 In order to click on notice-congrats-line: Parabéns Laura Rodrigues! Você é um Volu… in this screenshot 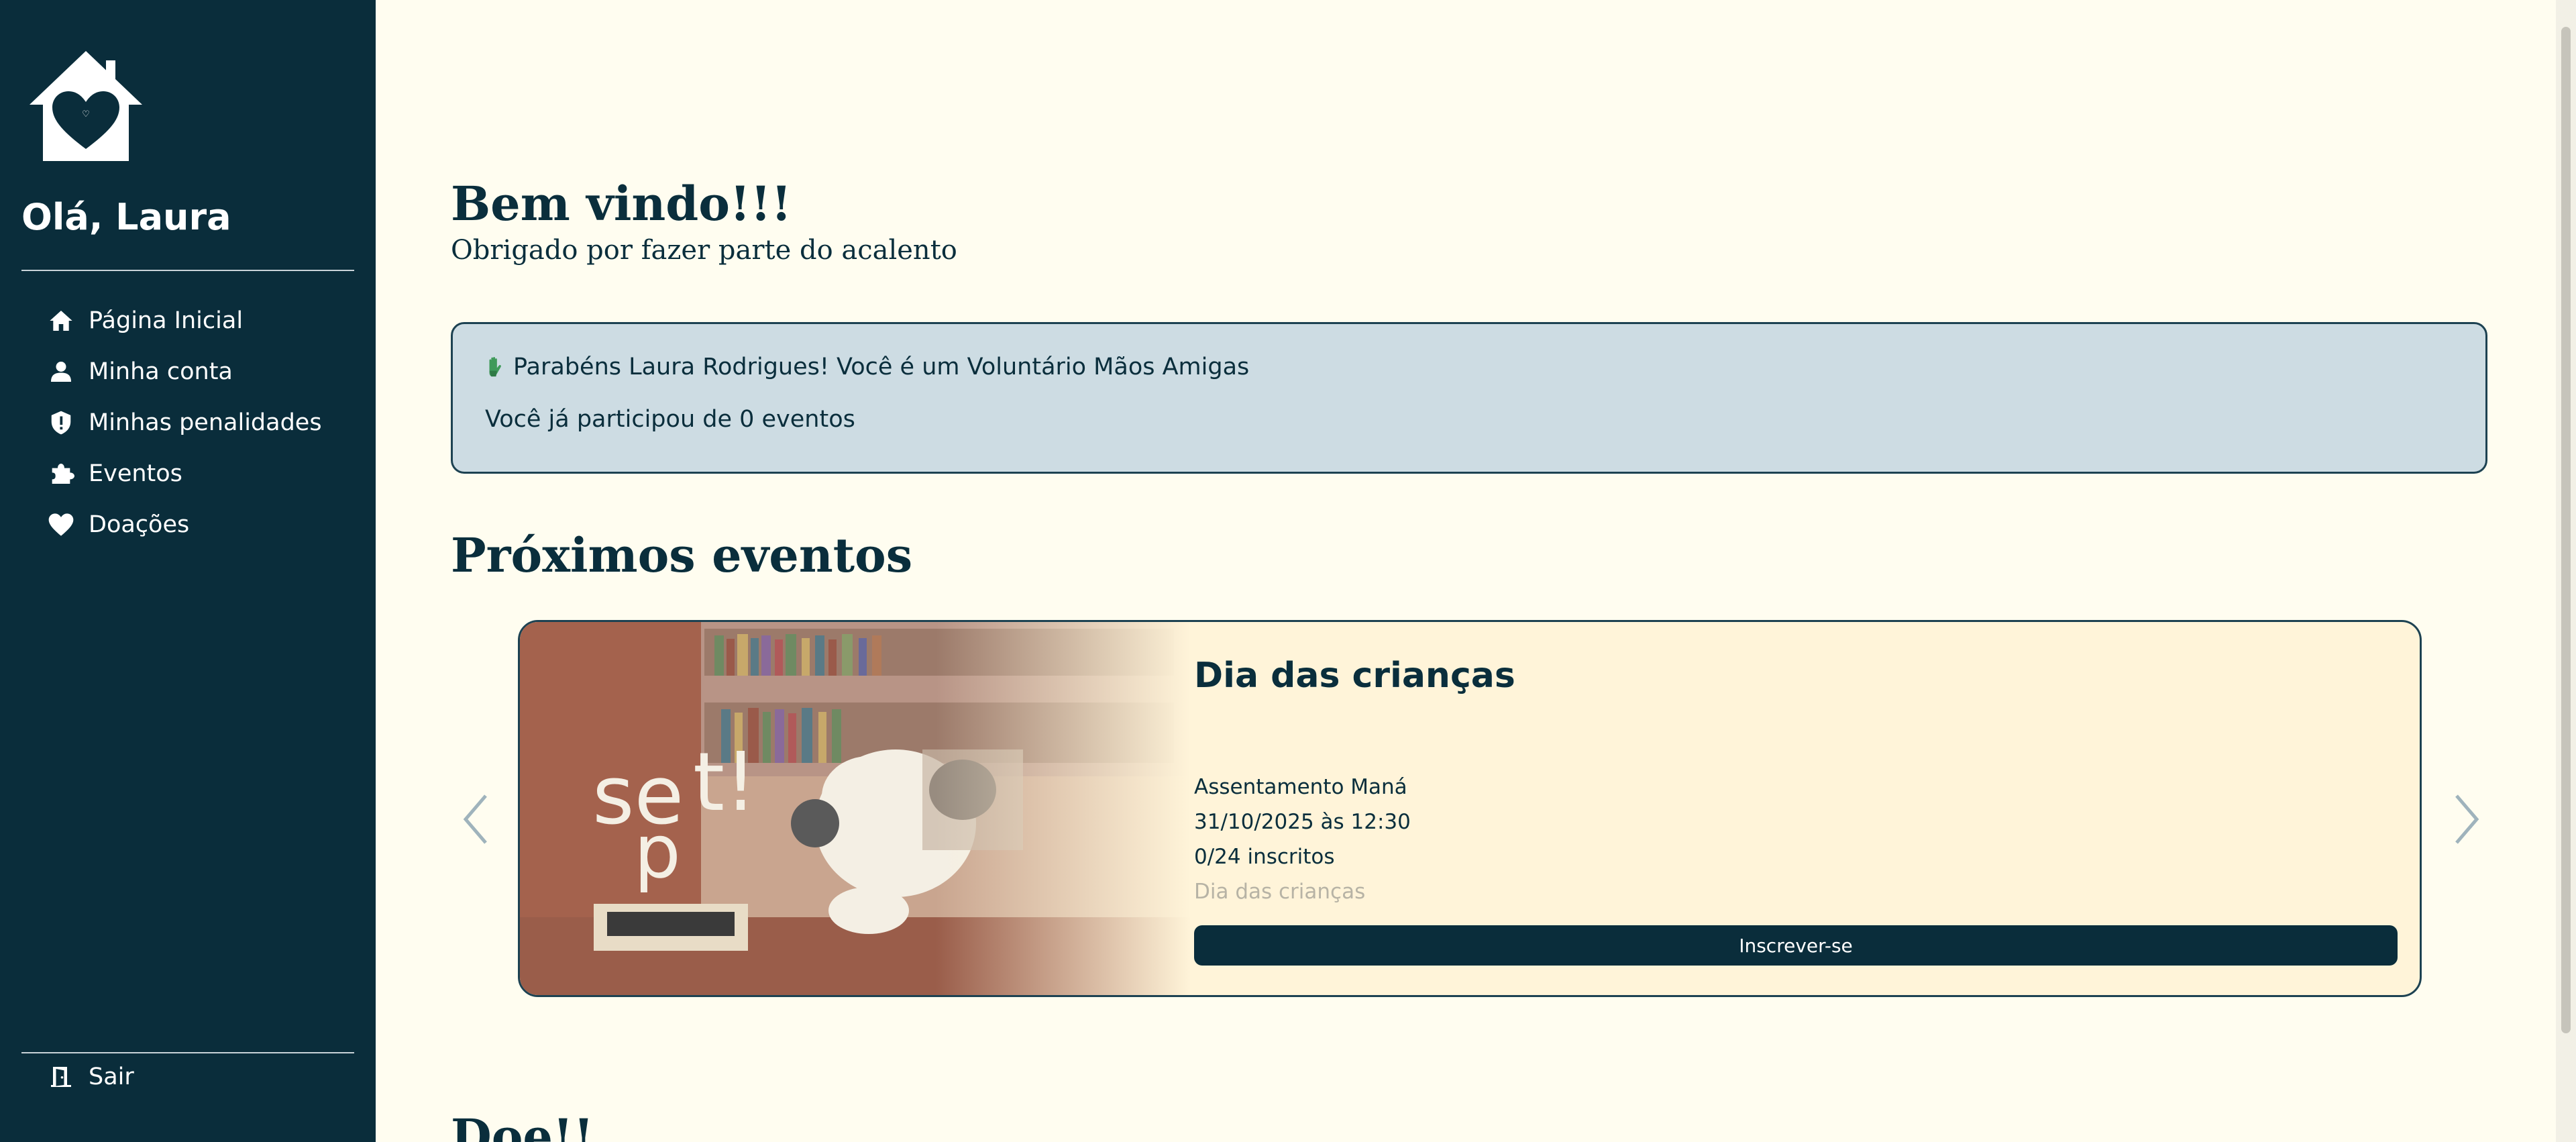, I will do `click(1469, 367)`.